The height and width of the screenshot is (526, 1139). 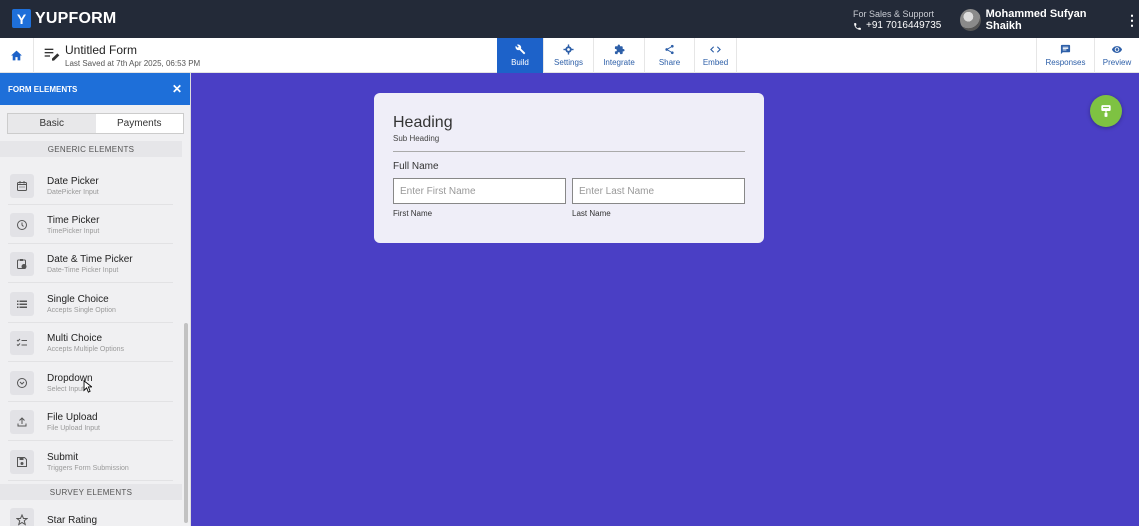 I want to click on brand-name: YUPFORM, so click(x=76, y=18).